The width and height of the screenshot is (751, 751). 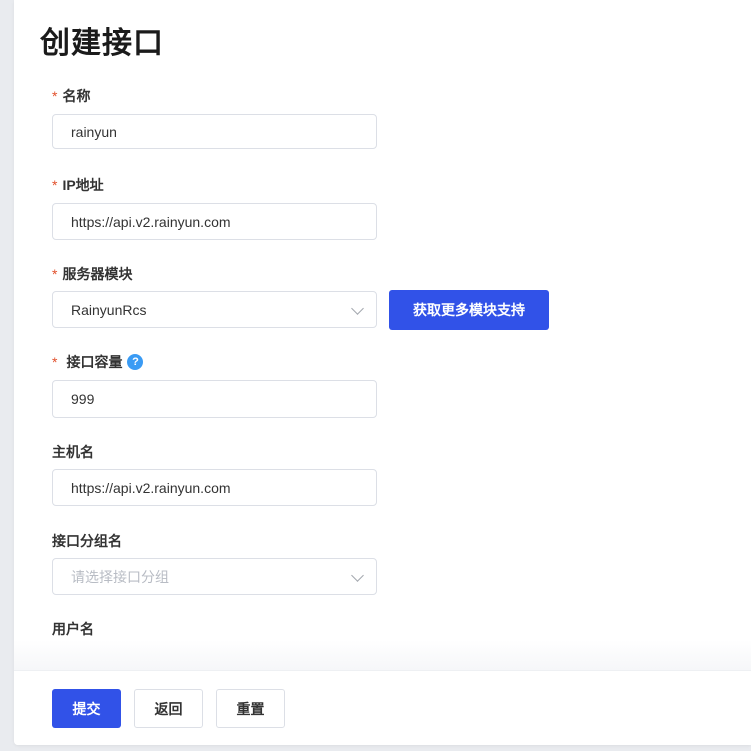 What do you see at coordinates (102, 43) in the screenshot?
I see `page-title: 创建接口` at bounding box center [102, 43].